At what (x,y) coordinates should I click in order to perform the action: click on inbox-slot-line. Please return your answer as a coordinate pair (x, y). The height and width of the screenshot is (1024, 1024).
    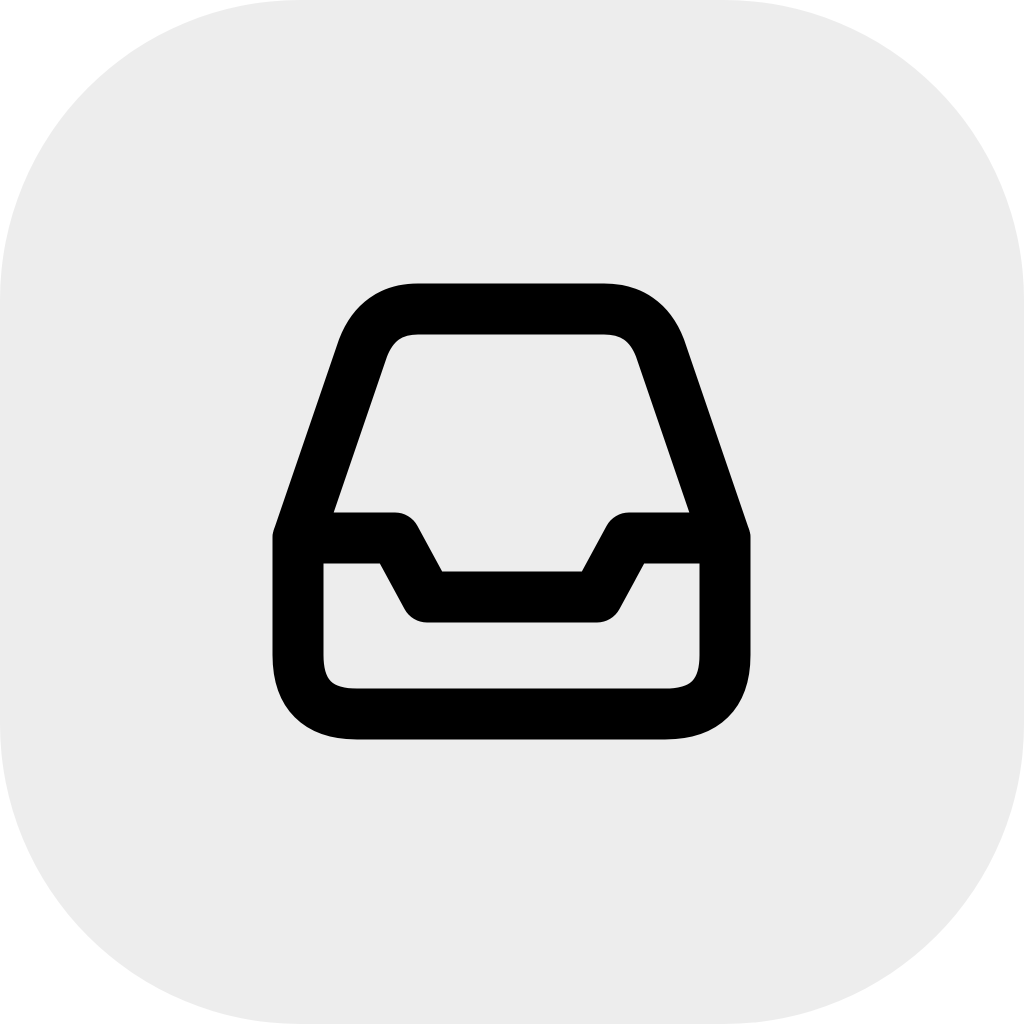
    Looking at the image, I should click on (511, 567).